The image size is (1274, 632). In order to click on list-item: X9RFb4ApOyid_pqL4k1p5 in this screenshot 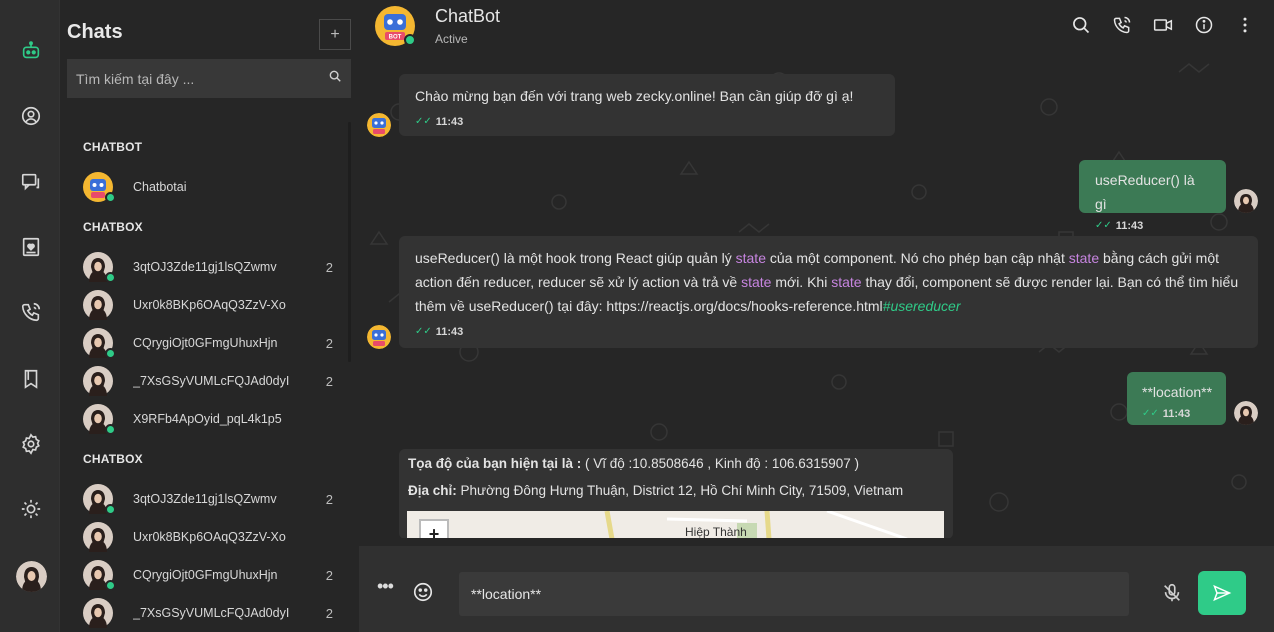, I will do `click(208, 419)`.